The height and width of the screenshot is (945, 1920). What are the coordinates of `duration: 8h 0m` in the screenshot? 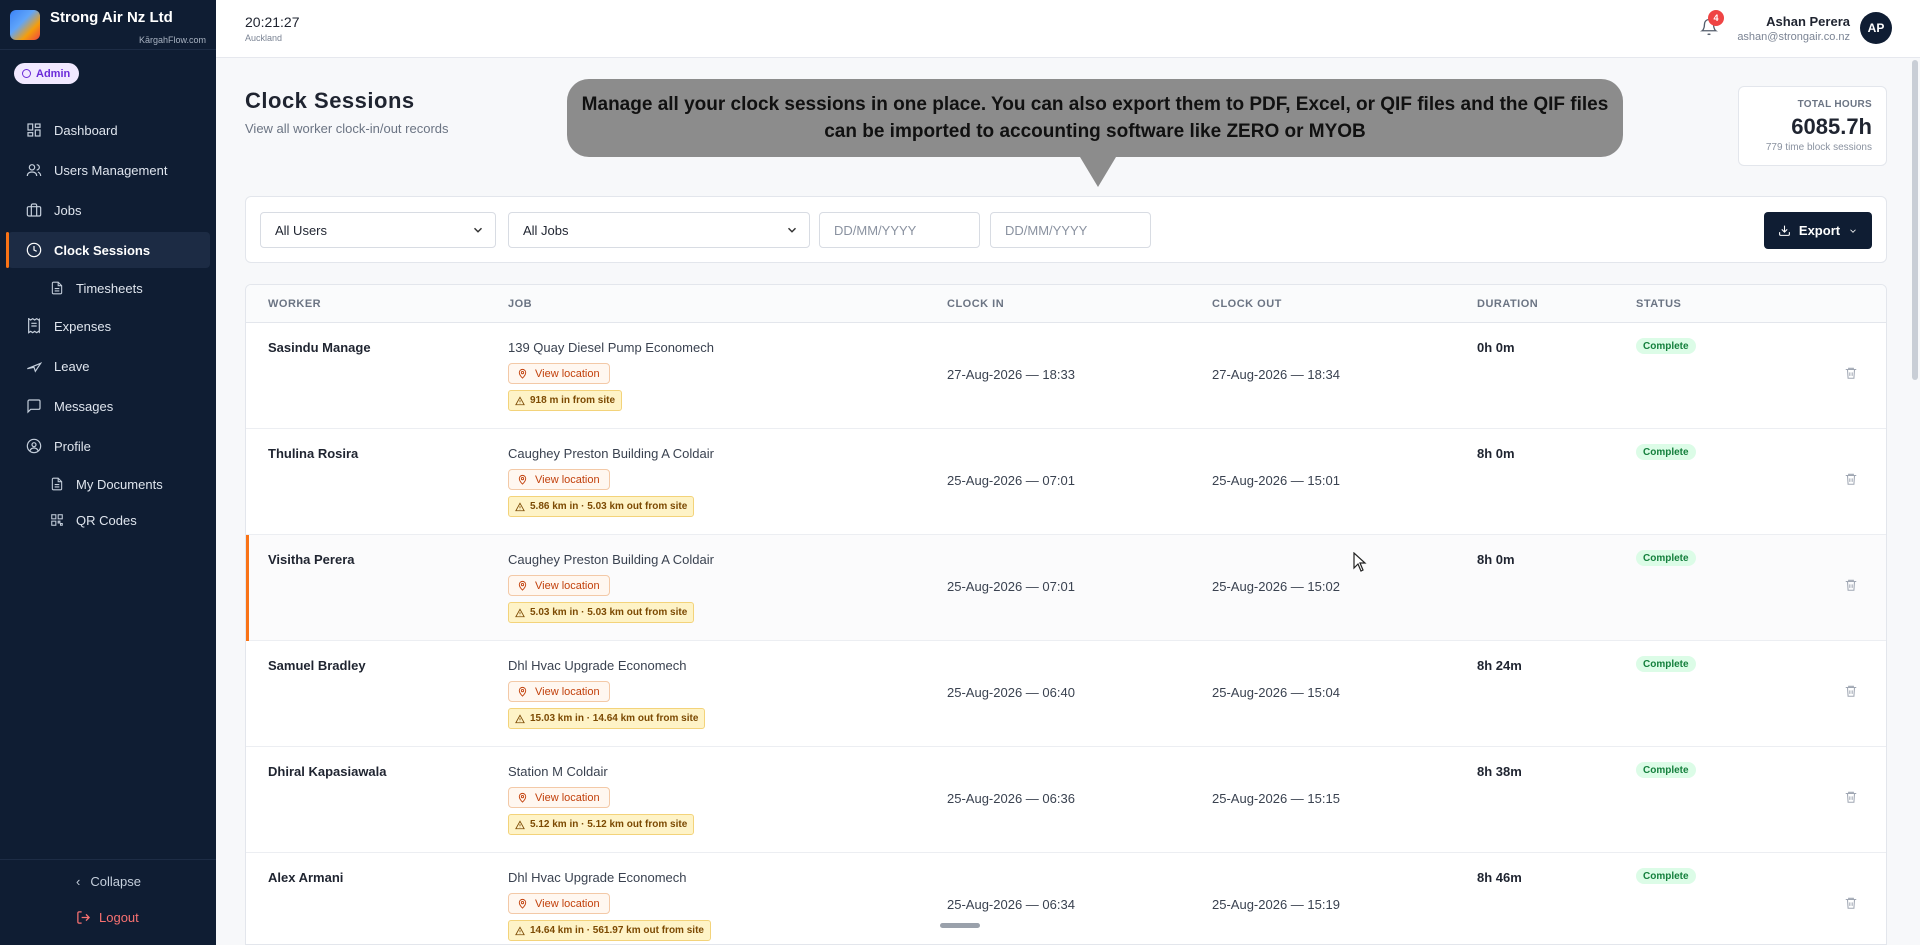 It's located at (1496, 559).